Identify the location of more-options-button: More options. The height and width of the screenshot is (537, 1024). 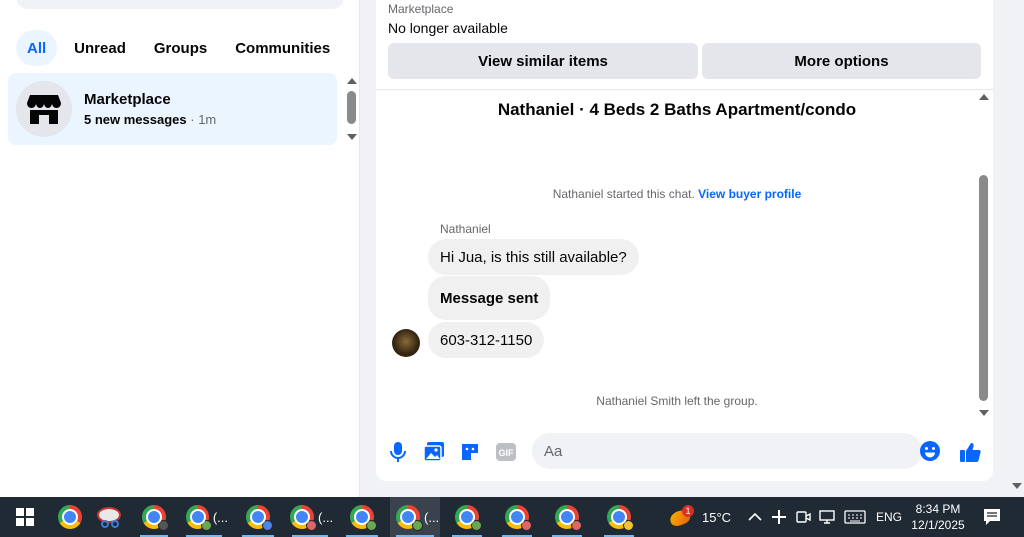
(841, 61).